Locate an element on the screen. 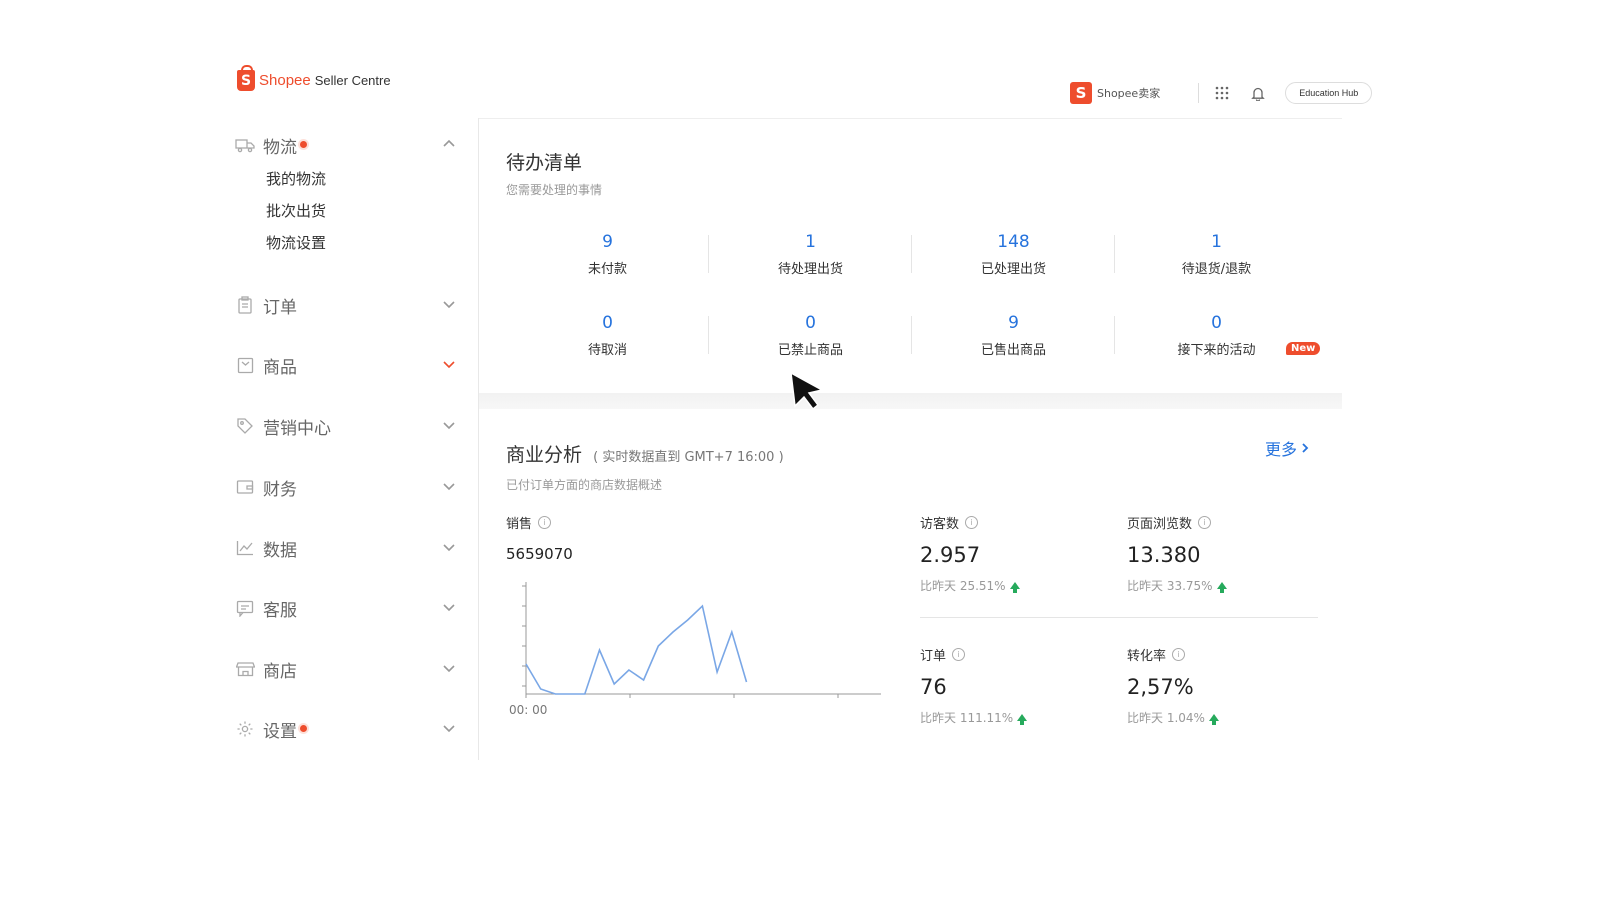 Image resolution: width=1600 pixels, height=900 pixels. sidebar-subitem-my-logistics: 我的物流 is located at coordinates (280, 179).